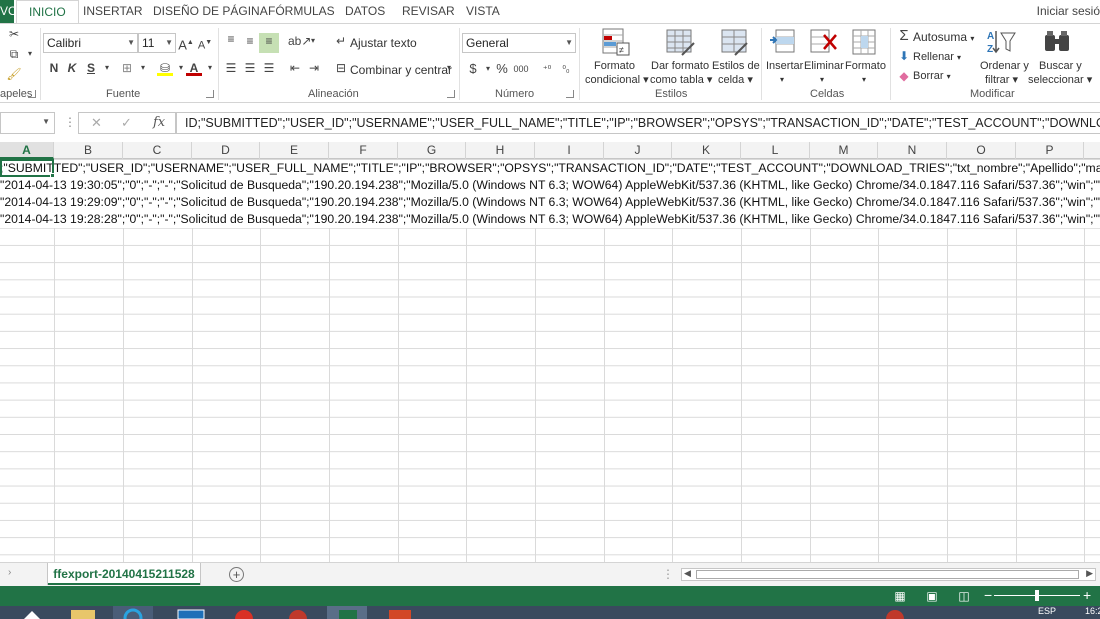  I want to click on column-header-o: O, so click(981, 150).